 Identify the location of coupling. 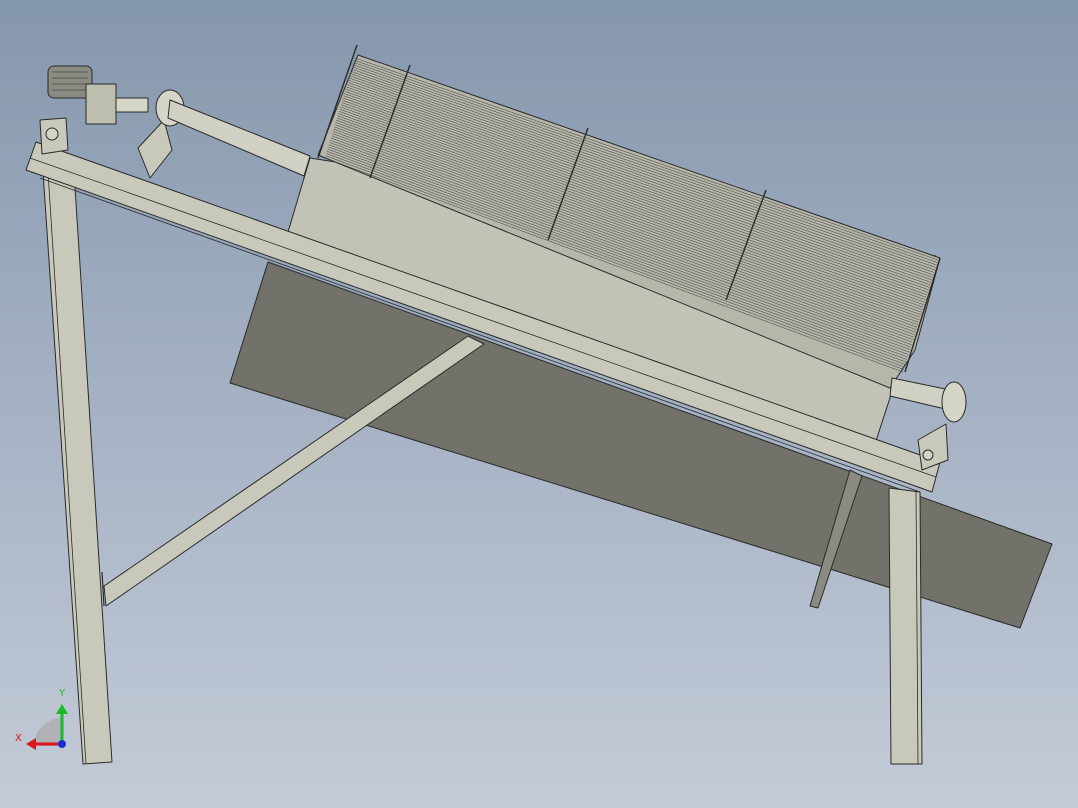
(132, 105).